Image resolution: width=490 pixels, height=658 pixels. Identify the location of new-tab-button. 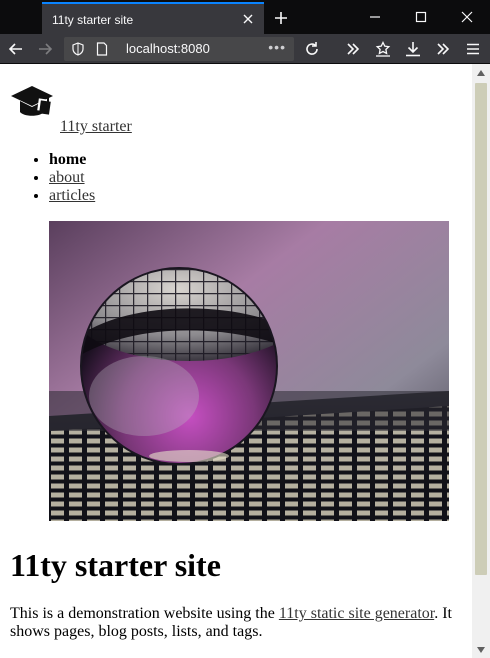
(281, 18).